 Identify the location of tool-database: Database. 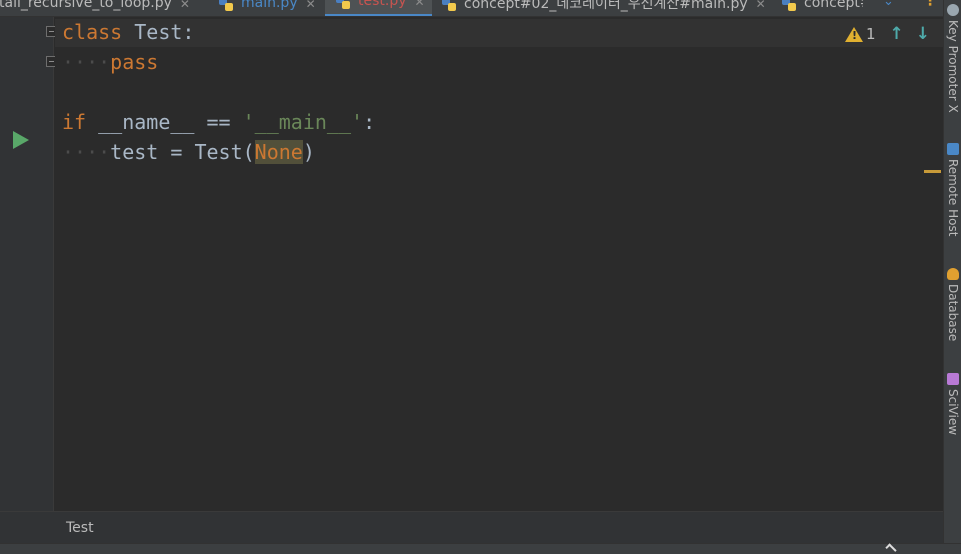
(952, 304).